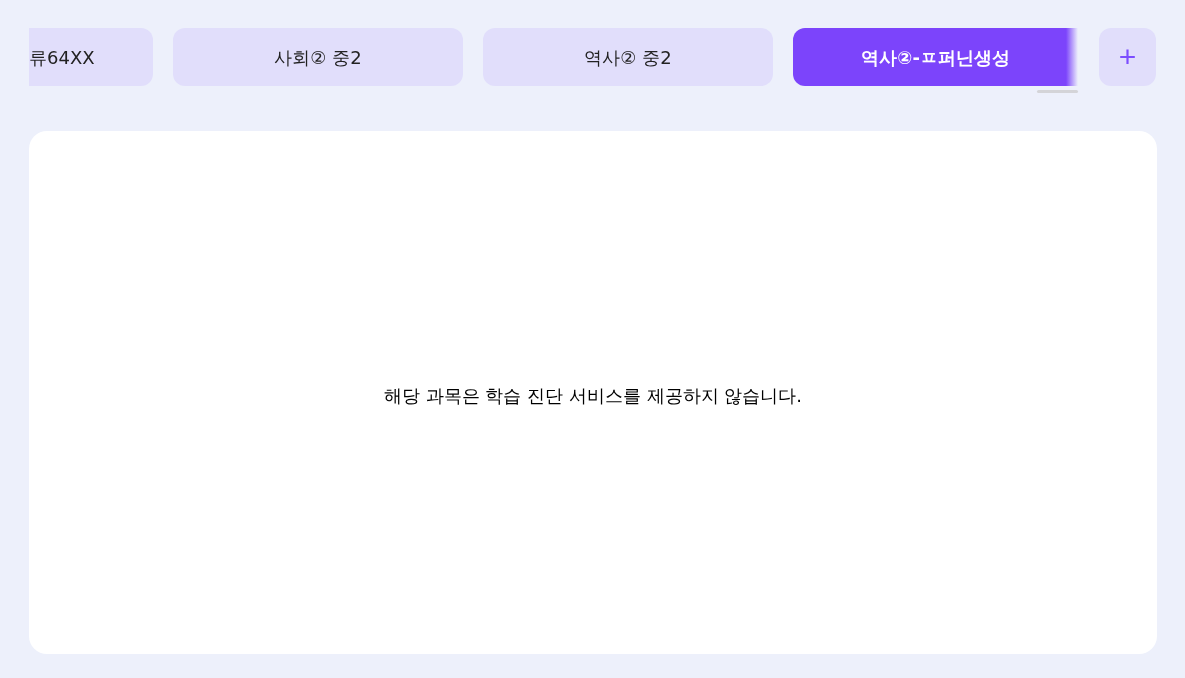  What do you see at coordinates (91, 57) in the screenshot?
I see `subject-tab: 류64XX` at bounding box center [91, 57].